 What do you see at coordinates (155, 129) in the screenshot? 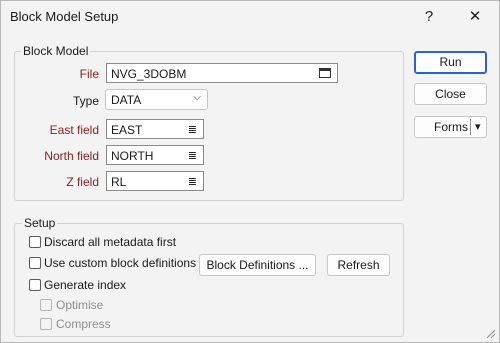
I see `east-field-input: EAST ≣` at bounding box center [155, 129].